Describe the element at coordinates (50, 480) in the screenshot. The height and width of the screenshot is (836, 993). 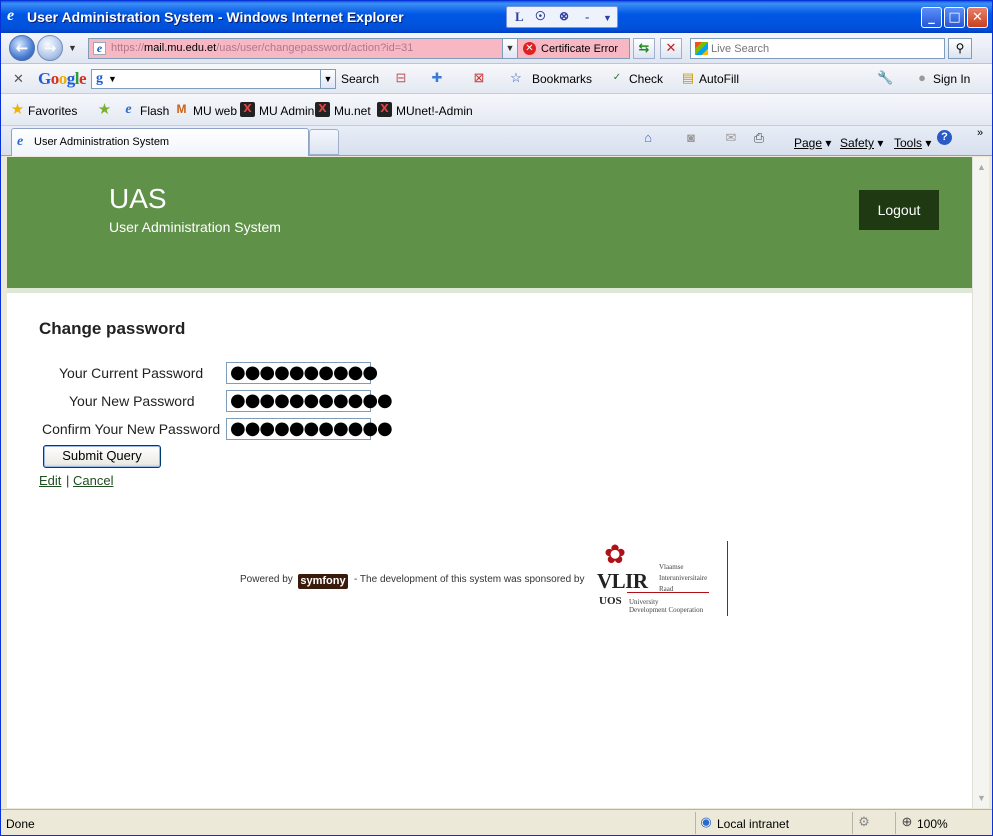
I see `edit-link: Edit` at that location.